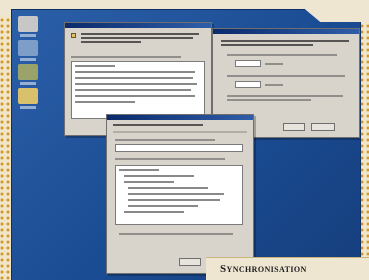 This screenshot has width=369, height=280. Describe the element at coordinates (126, 57) in the screenshot. I see `list-label` at that location.